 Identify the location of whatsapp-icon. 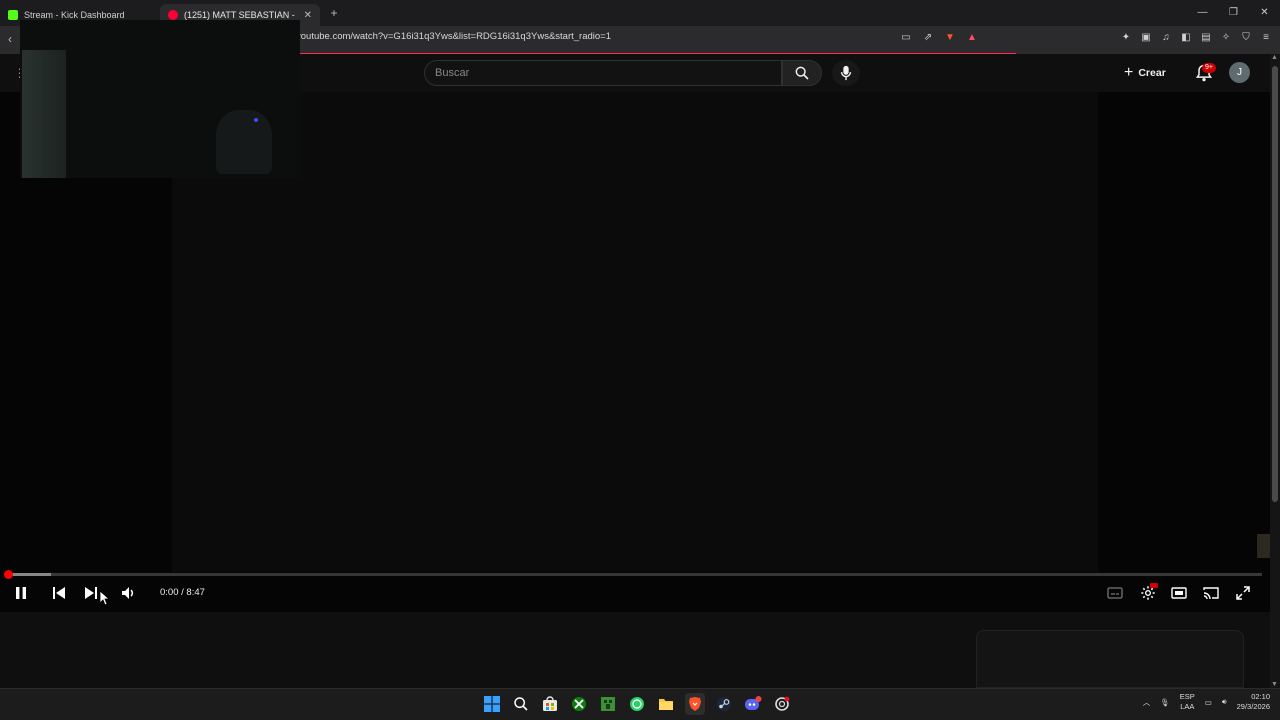
(637, 704).